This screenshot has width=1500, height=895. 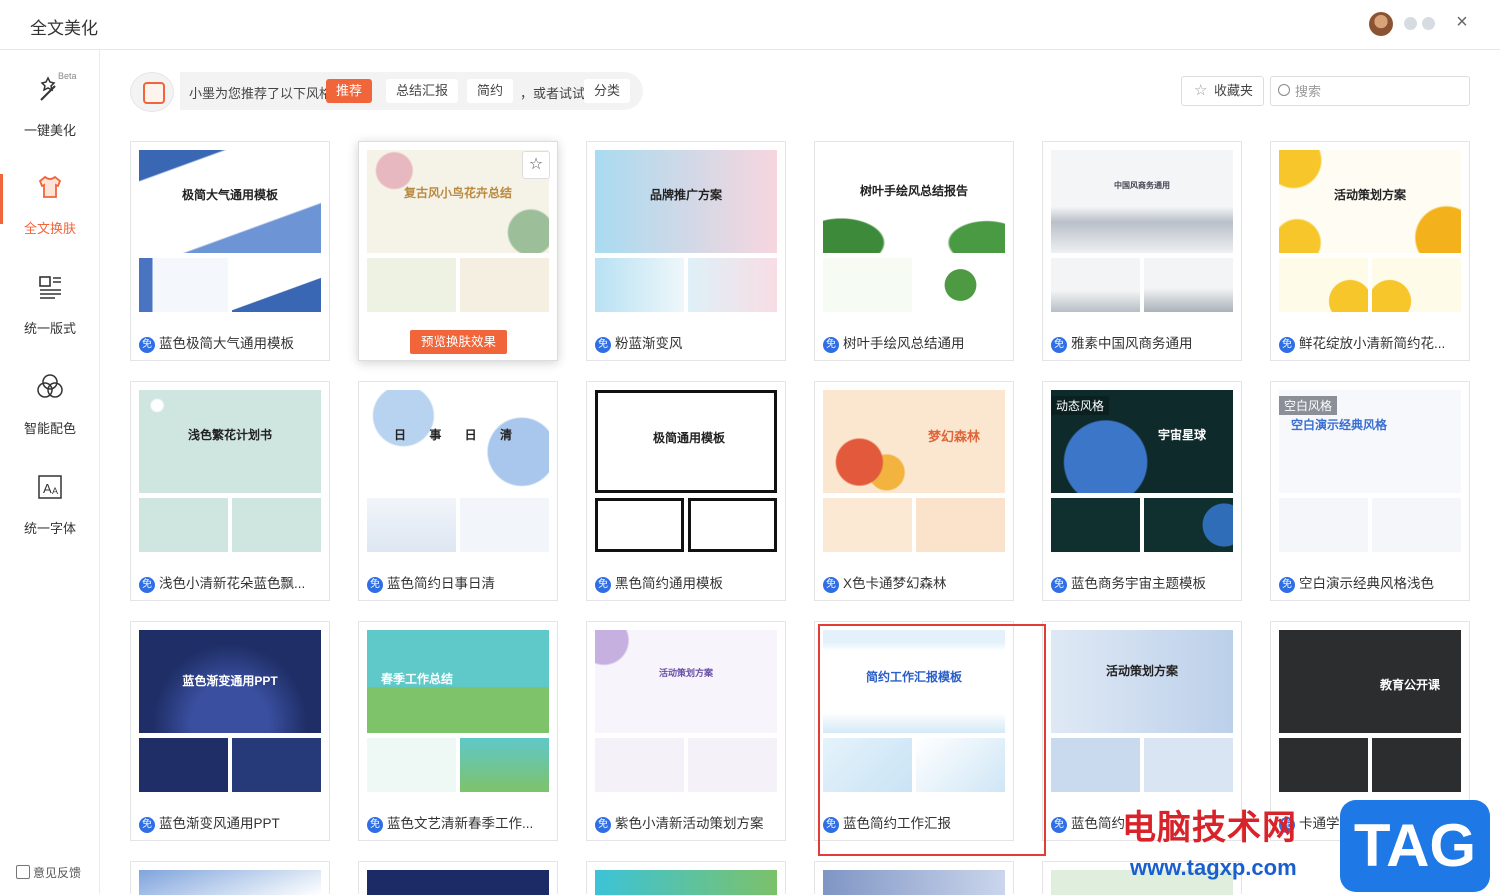 What do you see at coordinates (232, 822) in the screenshot?
I see `template-name: 免蓝色渐变风通用PPT` at bounding box center [232, 822].